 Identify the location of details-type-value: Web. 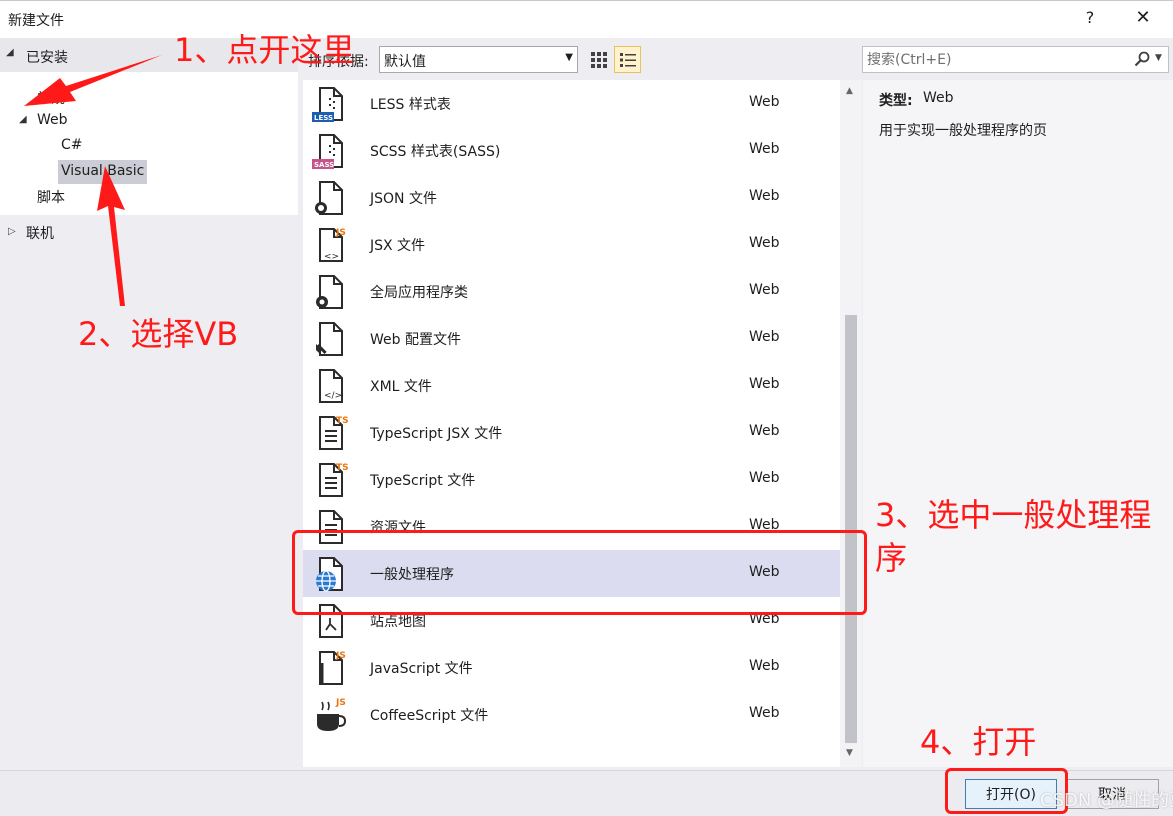
(938, 98).